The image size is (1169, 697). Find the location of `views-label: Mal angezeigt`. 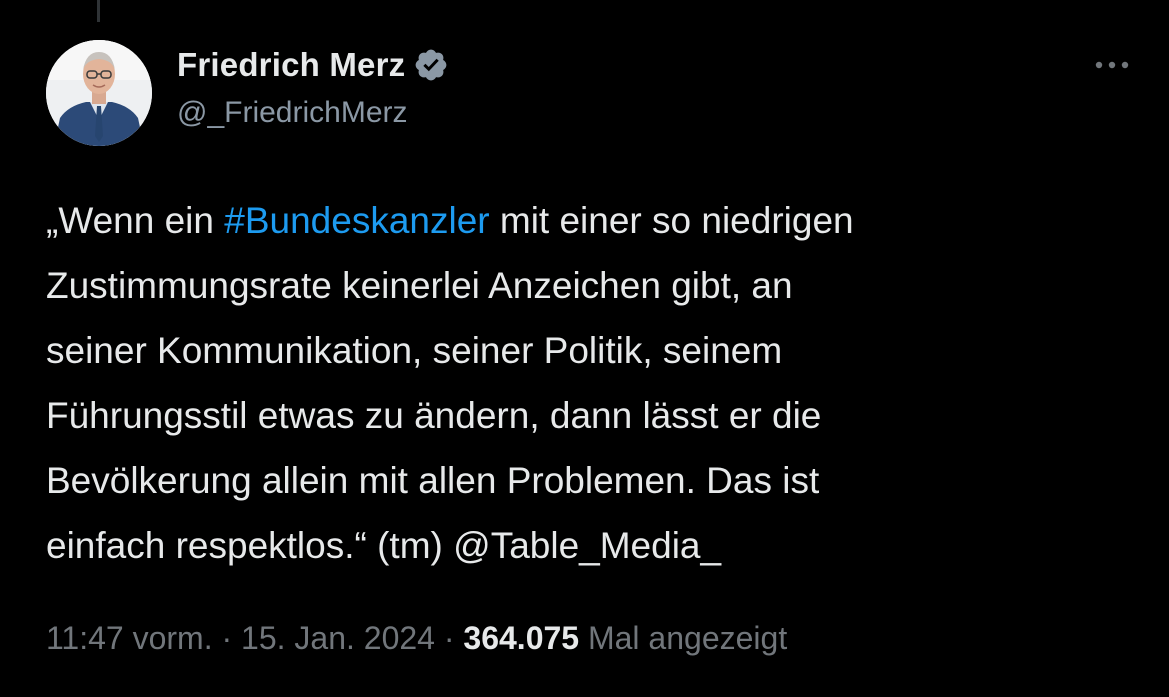

views-label: Mal angezeigt is located at coordinates (687, 638).